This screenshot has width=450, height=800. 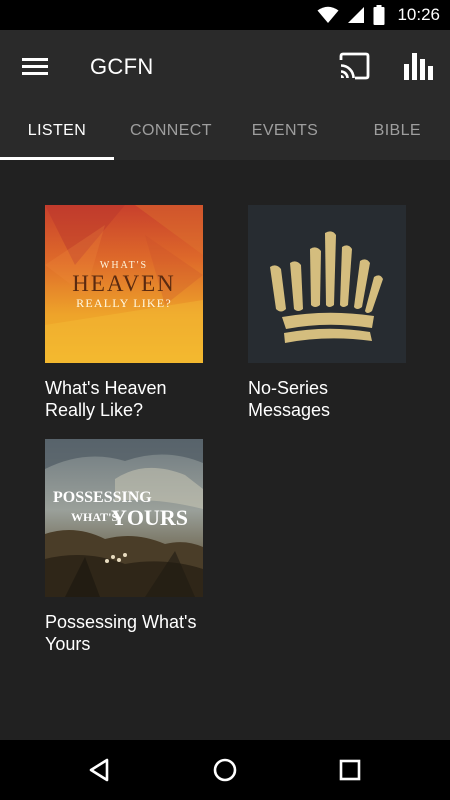 I want to click on cast-icon, so click(x=354, y=66).